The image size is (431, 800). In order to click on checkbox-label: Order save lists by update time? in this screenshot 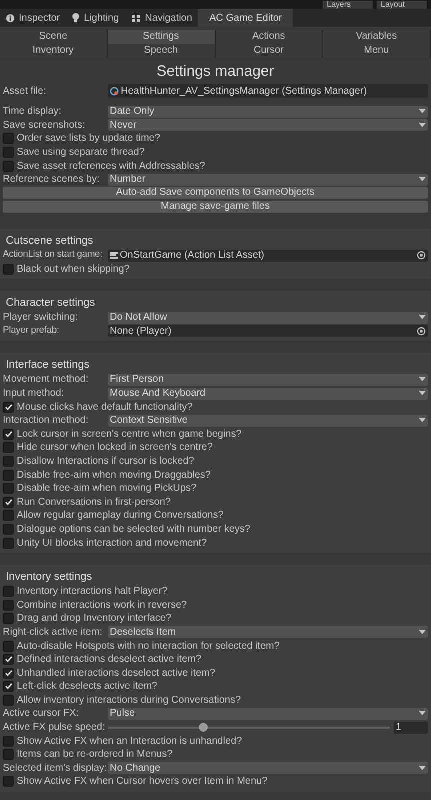, I will do `click(88, 139)`.